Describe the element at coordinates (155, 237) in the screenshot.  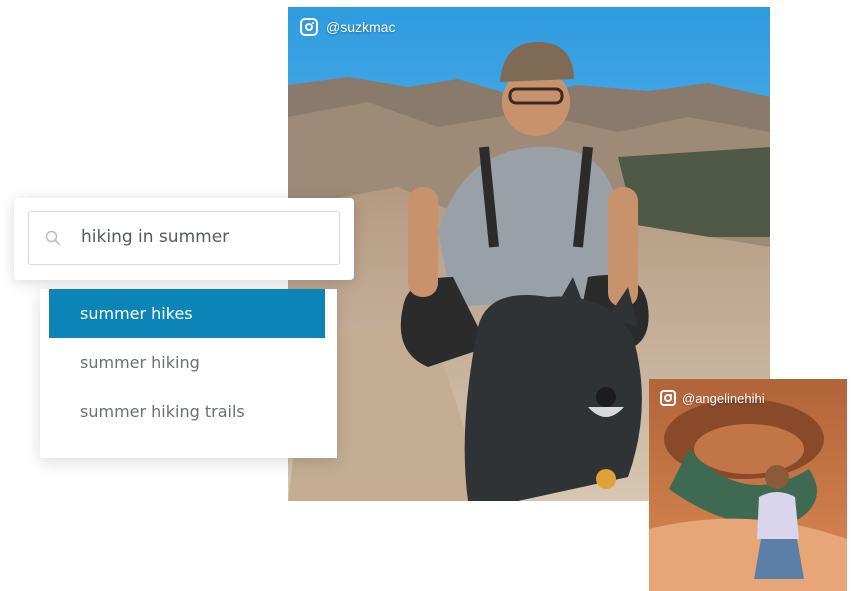
I see `search-query: hiking in summer` at that location.